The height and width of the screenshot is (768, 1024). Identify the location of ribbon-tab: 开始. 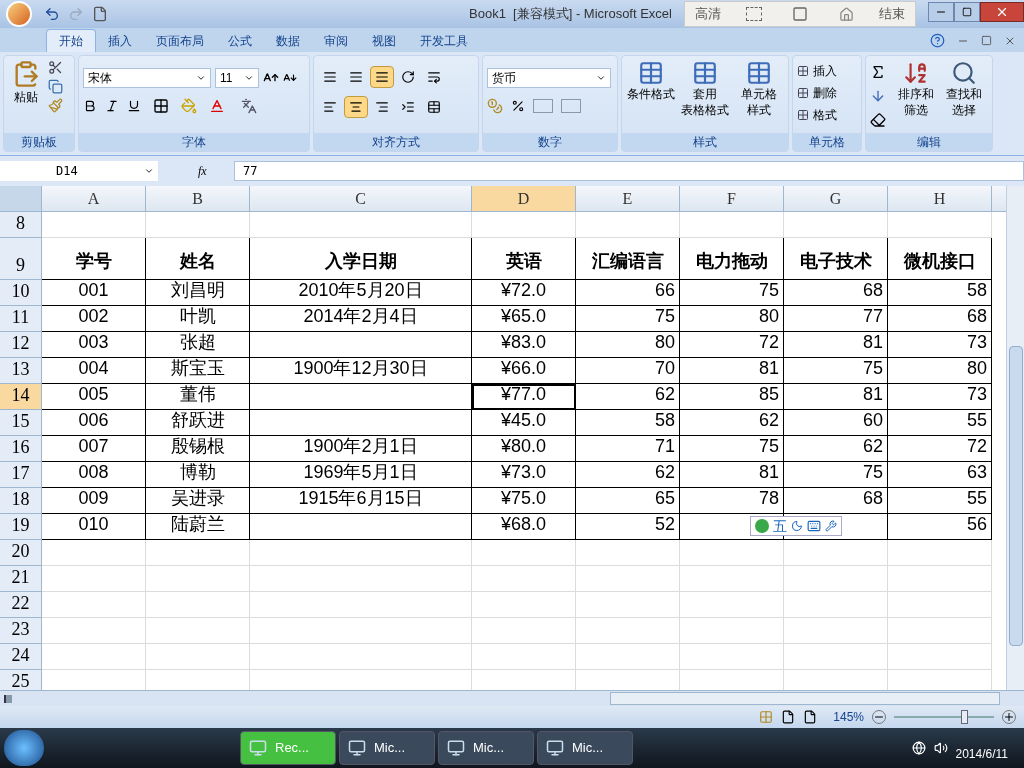
(71, 40).